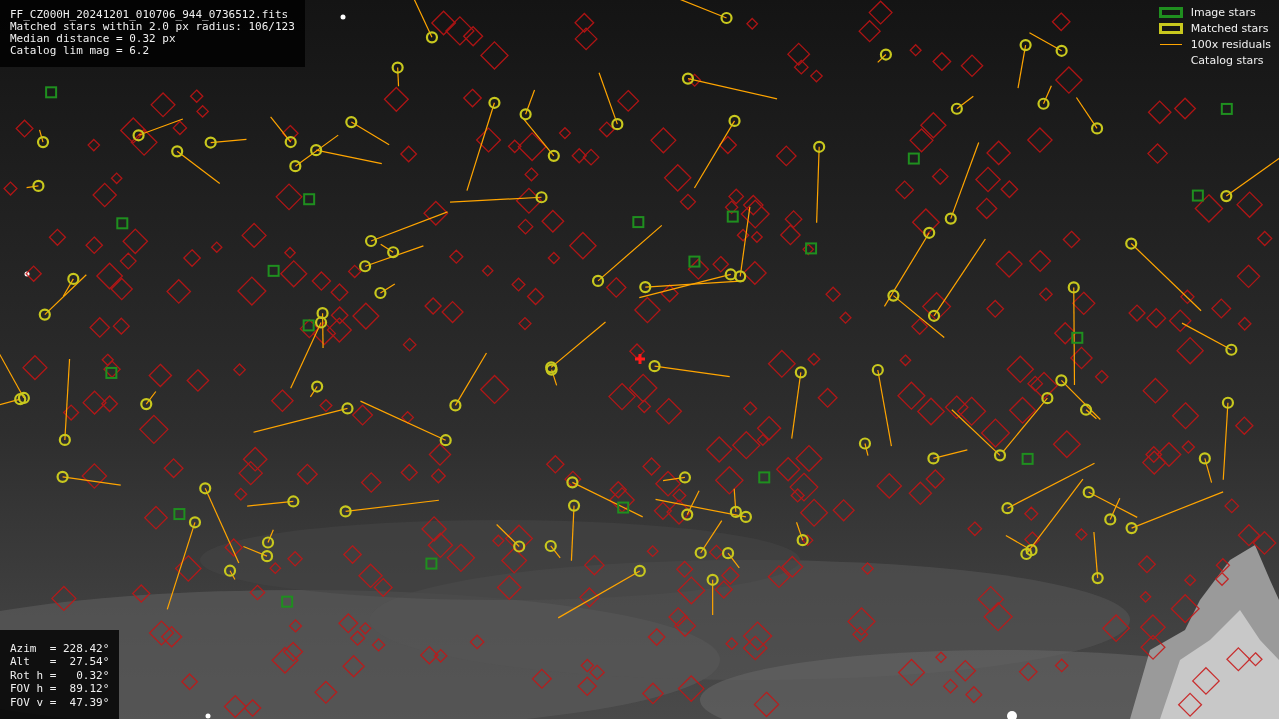  What do you see at coordinates (1229, 28) in the screenshot?
I see `legend-label: Matched stars` at bounding box center [1229, 28].